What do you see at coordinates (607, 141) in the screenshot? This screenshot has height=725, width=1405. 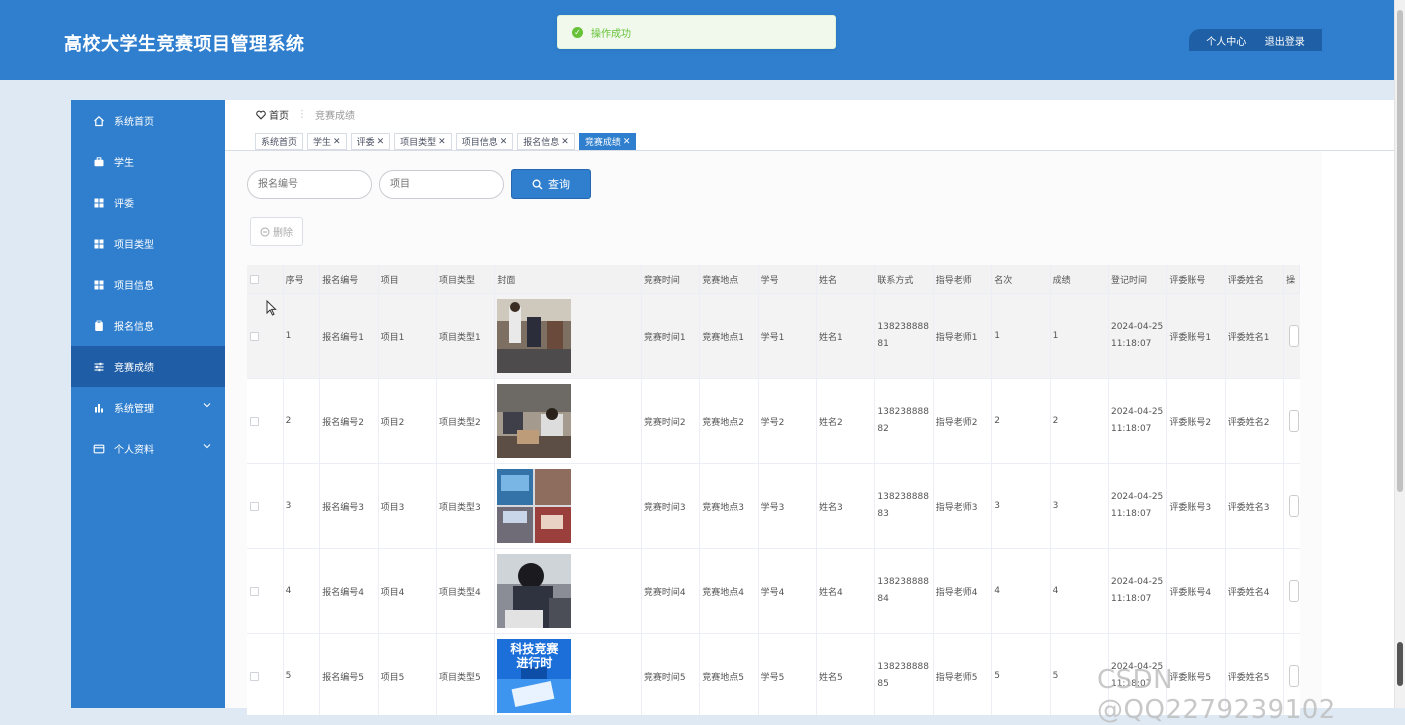 I see `tab-6: 竞赛成绩 ✕` at bounding box center [607, 141].